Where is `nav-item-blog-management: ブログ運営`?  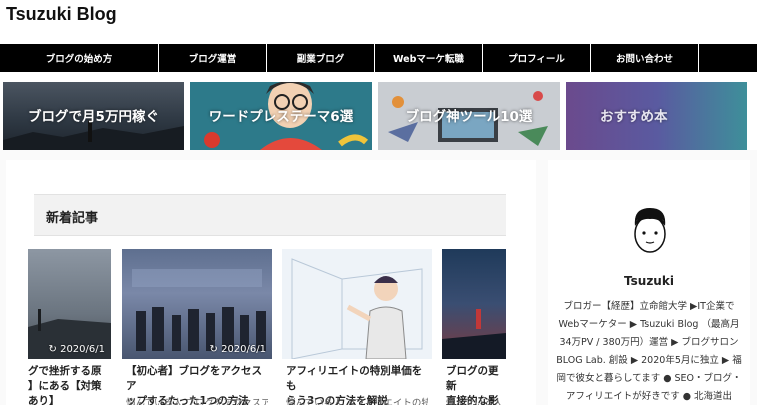 nav-item-blog-management: ブログ運営 is located at coordinates (213, 58).